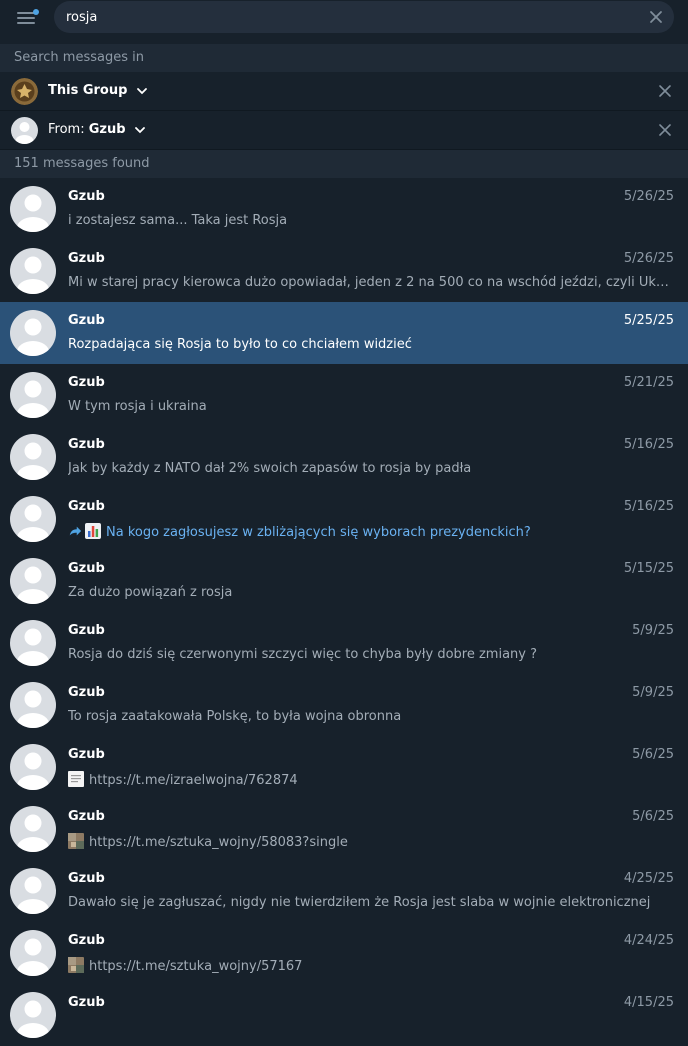  What do you see at coordinates (82, 163) in the screenshot?
I see `results-count-text: 151 messages found` at bounding box center [82, 163].